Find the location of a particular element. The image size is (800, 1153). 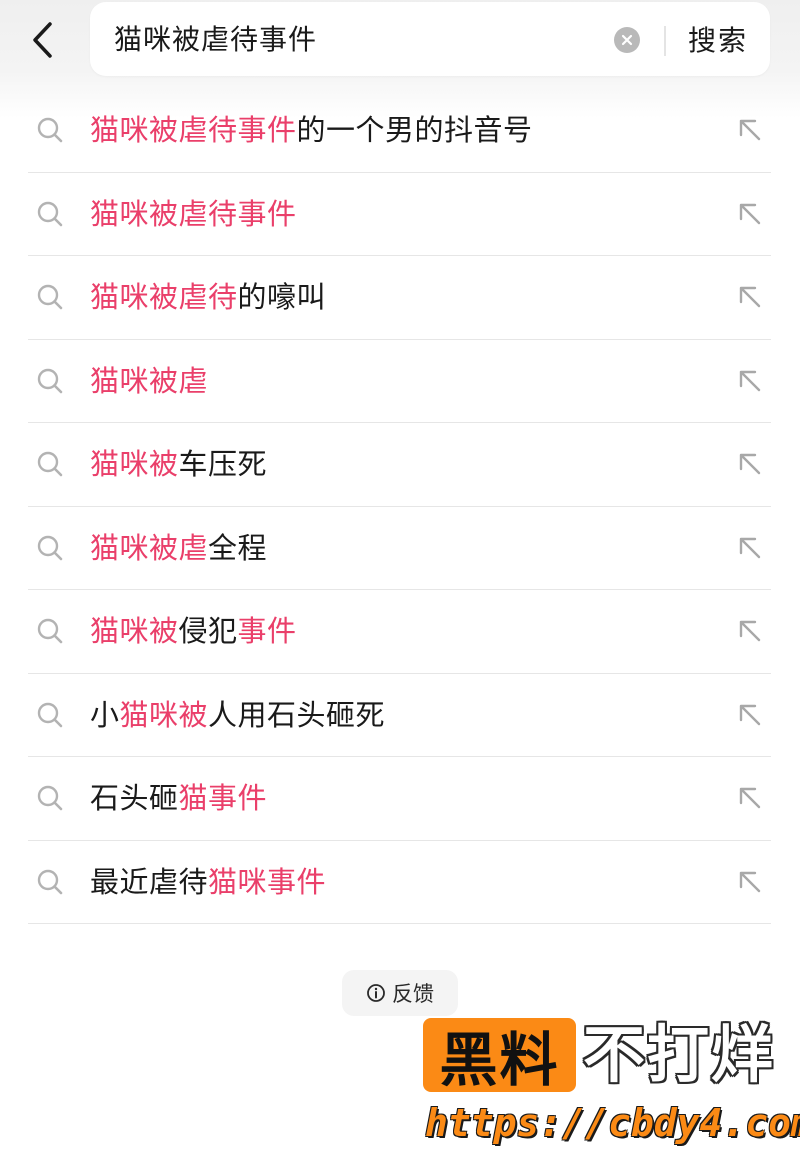

suggestion-row: 猫咪被虐待事件 is located at coordinates (399, 214).